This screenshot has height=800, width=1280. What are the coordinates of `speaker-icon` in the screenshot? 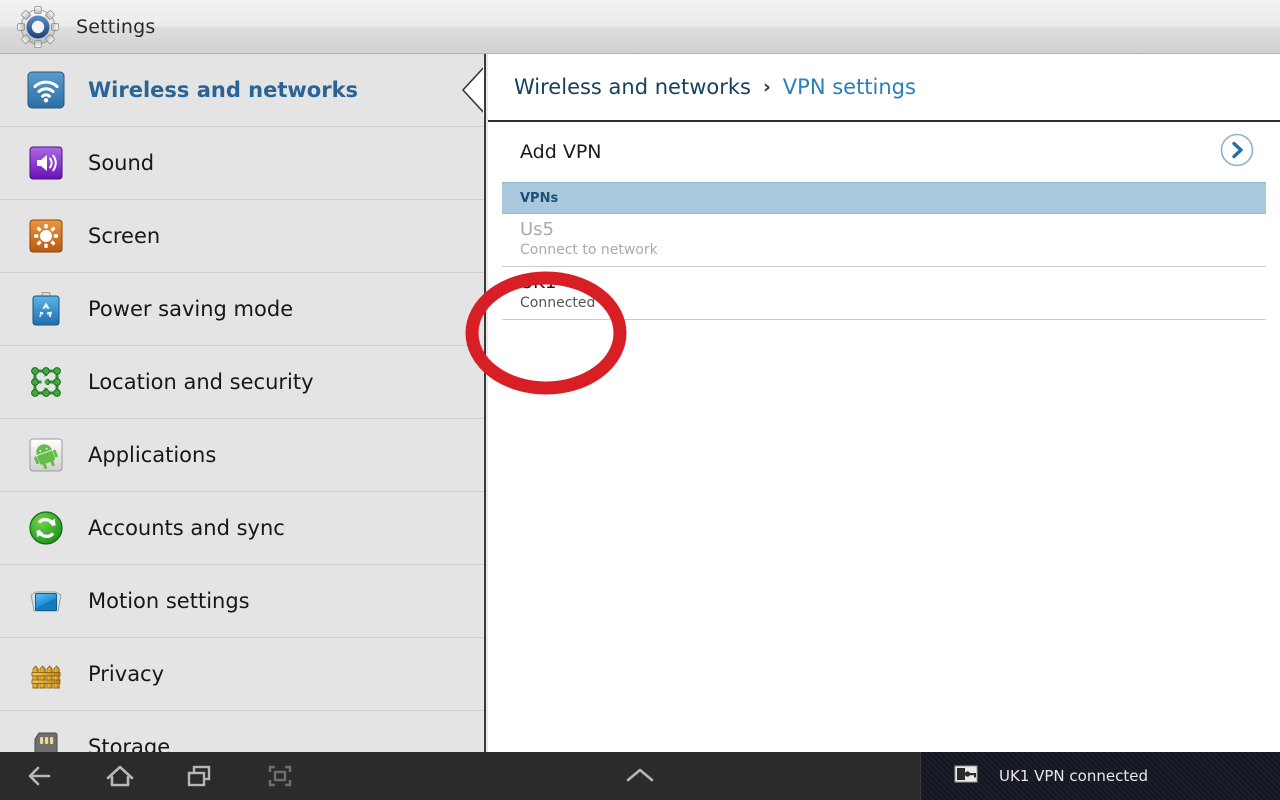 It's located at (46, 163).